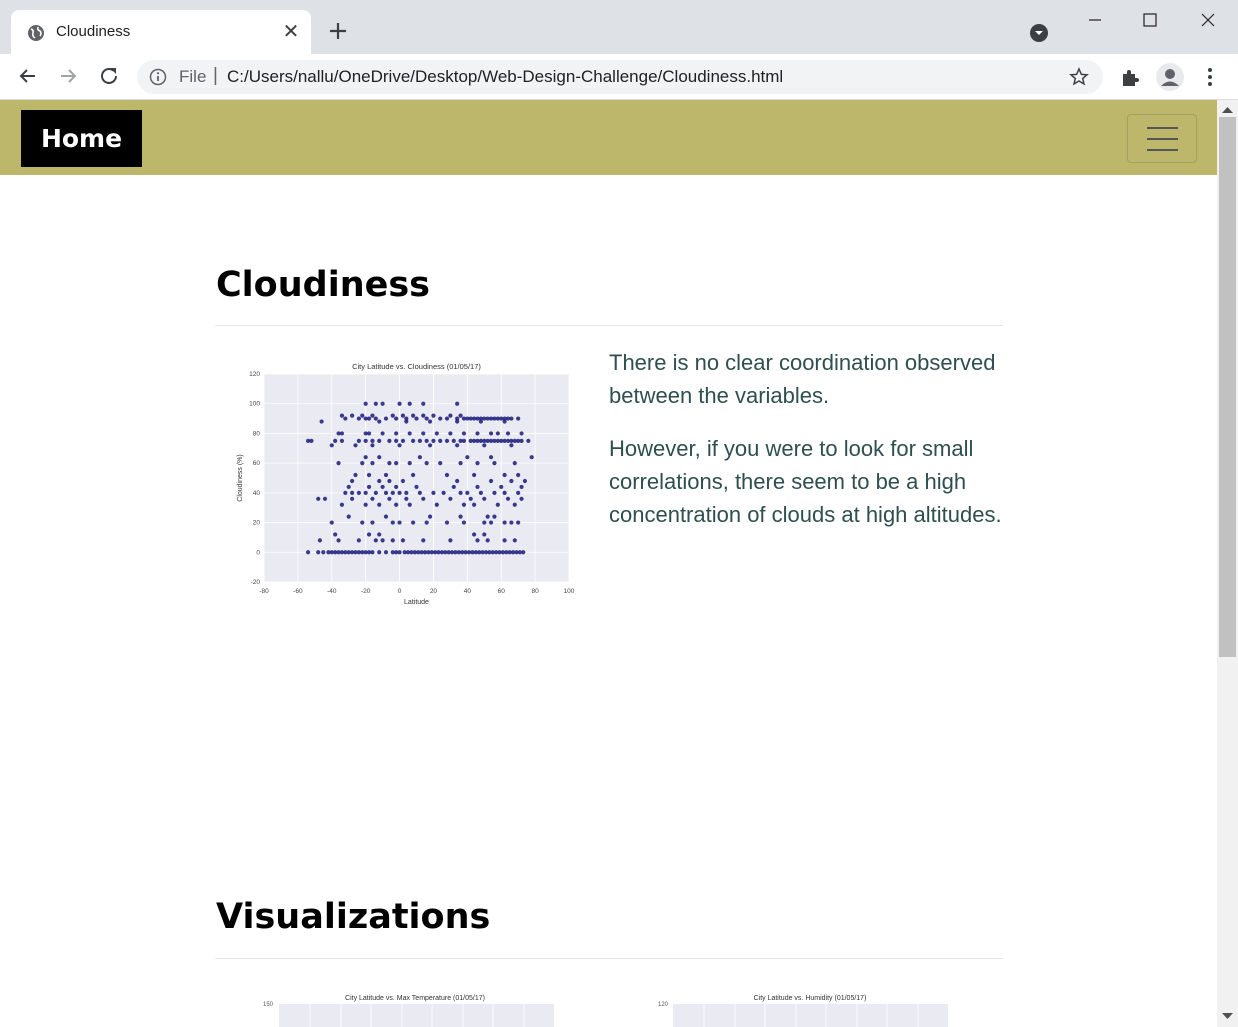  What do you see at coordinates (332, 591) in the screenshot?
I see `x-tick-label: -40` at bounding box center [332, 591].